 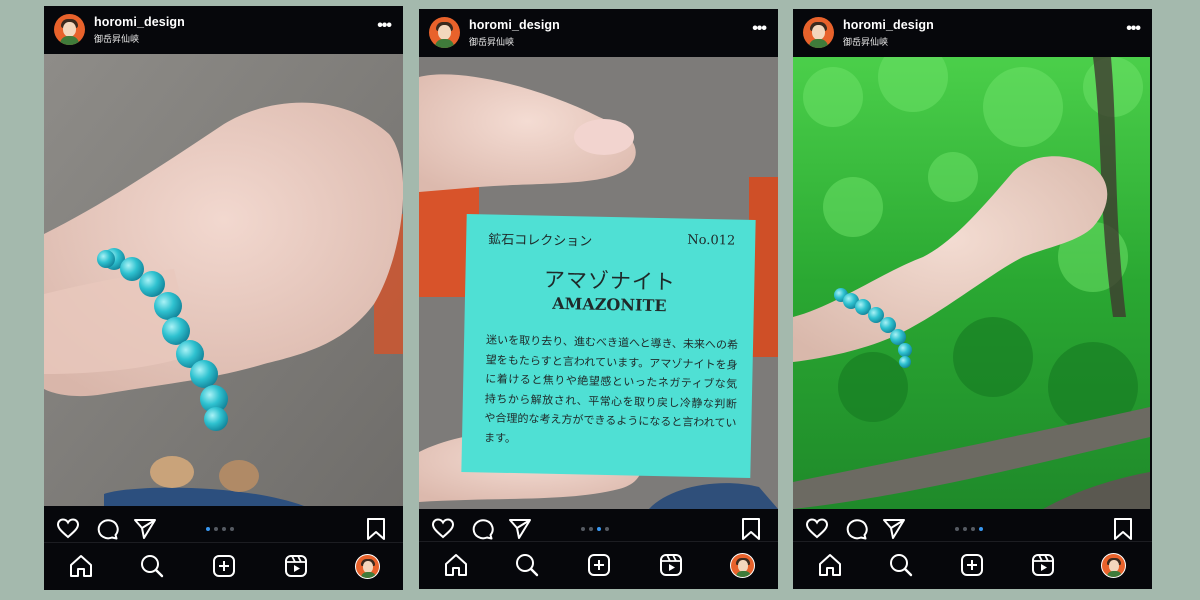 What do you see at coordinates (540, 241) in the screenshot?
I see `card-series-title: 鉱石コレクション` at bounding box center [540, 241].